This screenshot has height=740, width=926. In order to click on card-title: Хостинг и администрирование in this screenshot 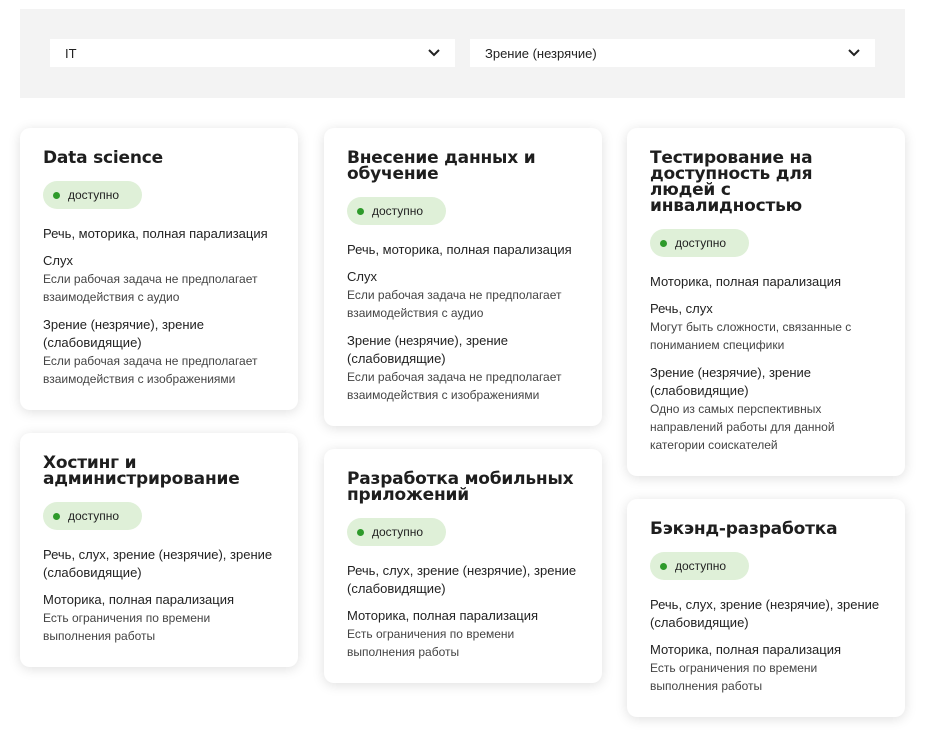, I will do `click(141, 471)`.